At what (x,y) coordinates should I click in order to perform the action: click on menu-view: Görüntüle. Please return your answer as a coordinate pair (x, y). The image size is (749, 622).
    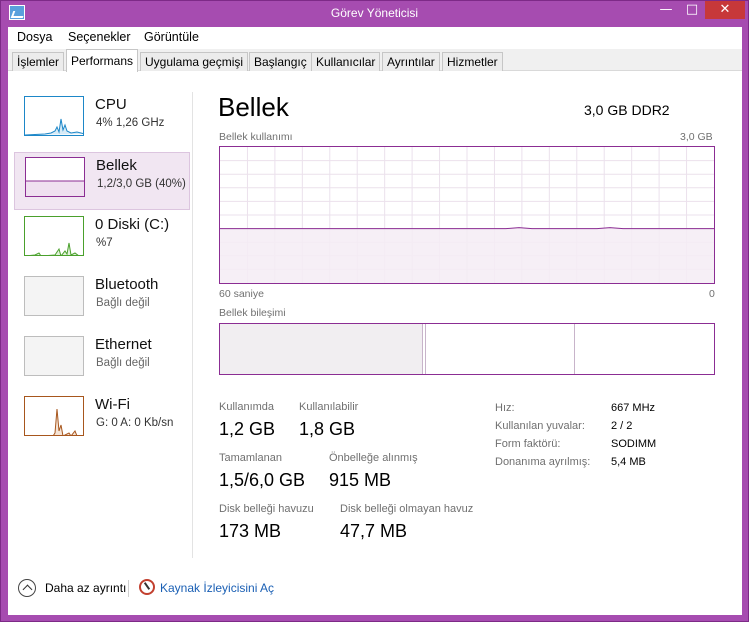
    Looking at the image, I should click on (171, 37).